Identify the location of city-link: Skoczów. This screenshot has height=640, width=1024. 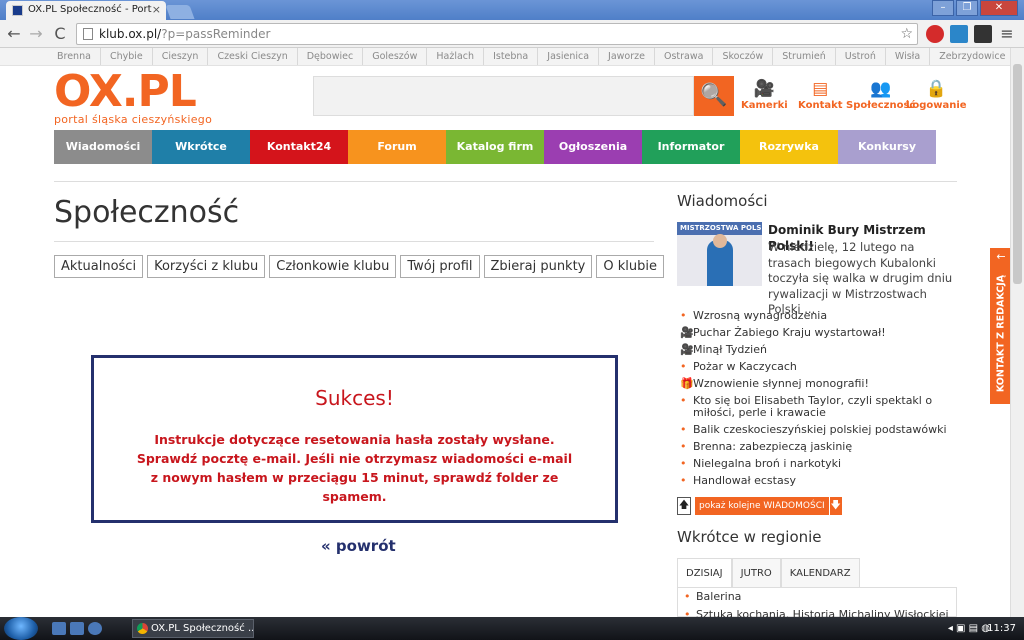
(743, 56).